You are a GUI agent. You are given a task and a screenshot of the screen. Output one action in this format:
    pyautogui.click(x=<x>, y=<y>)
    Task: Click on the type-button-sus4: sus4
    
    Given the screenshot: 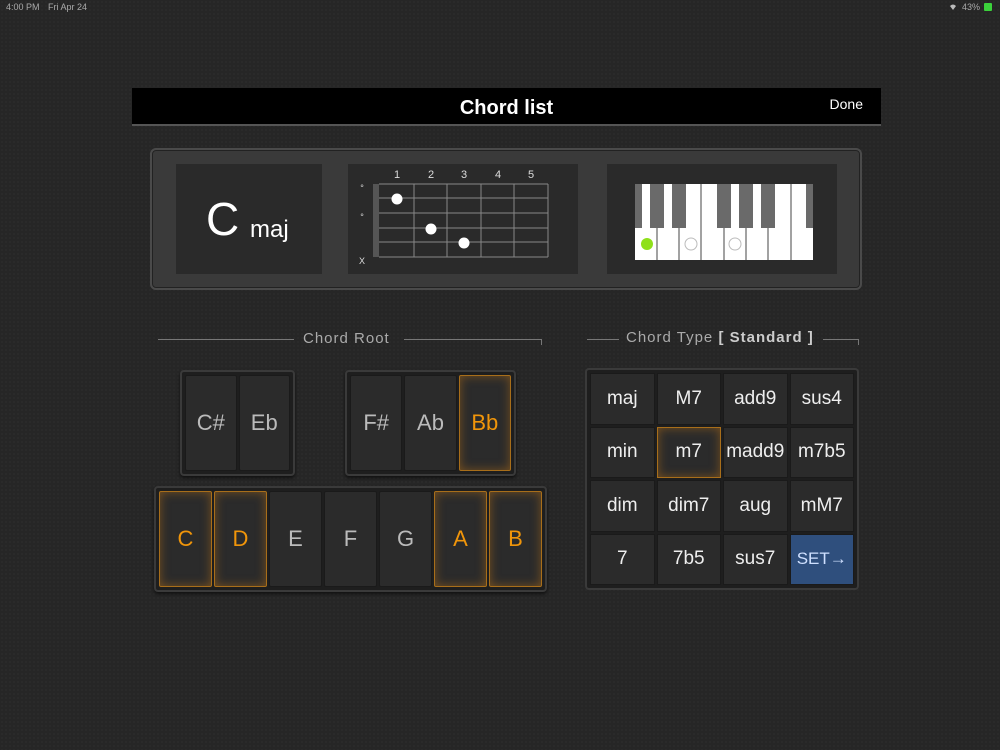 What is the action you would take?
    pyautogui.click(x=821, y=399)
    